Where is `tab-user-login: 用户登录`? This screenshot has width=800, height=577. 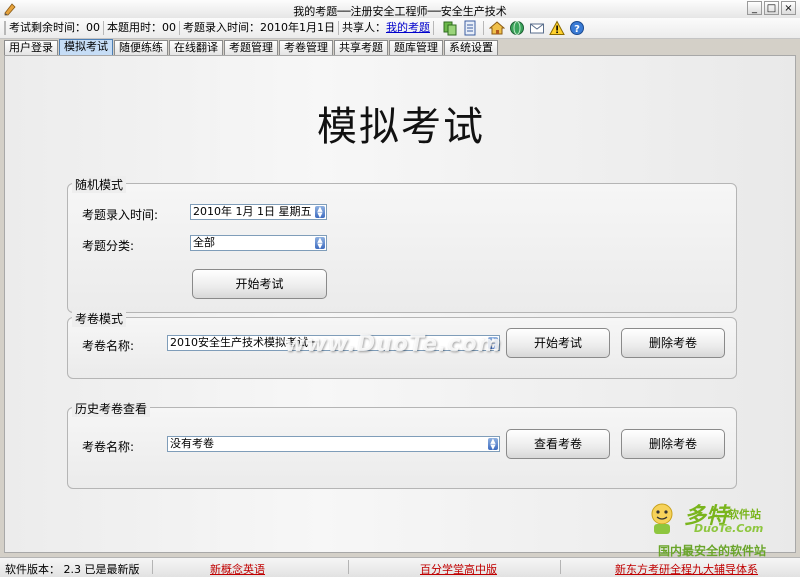
tab-user-login: 用户登录 is located at coordinates (31, 47).